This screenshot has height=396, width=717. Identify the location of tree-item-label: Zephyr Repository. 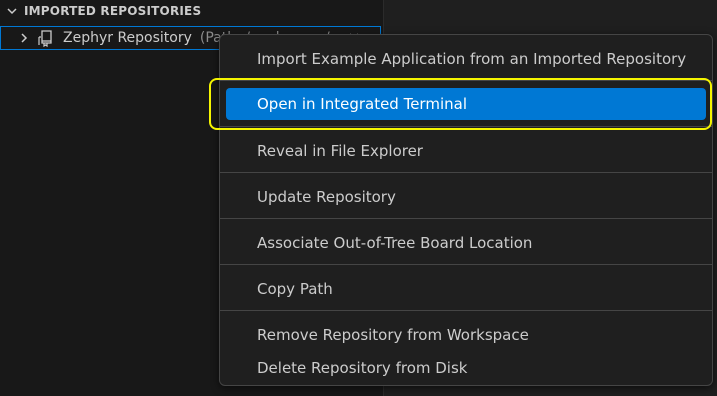
(127, 38).